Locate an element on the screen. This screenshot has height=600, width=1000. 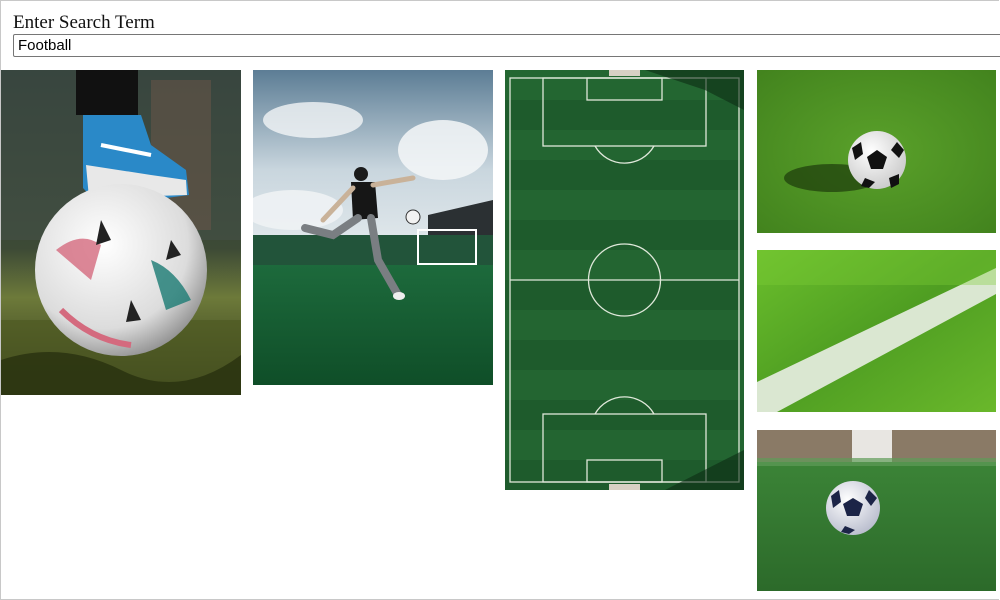
image-ball-on-grass is located at coordinates (876, 151).